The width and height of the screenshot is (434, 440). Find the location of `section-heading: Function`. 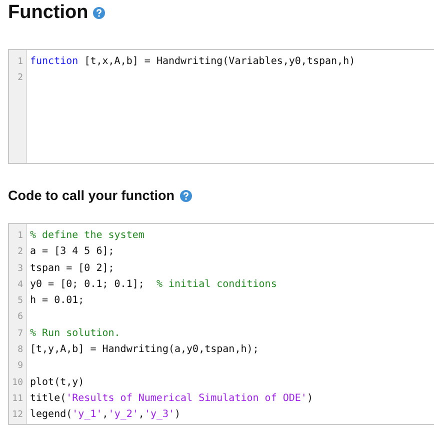

section-heading: Function is located at coordinates (48, 13).